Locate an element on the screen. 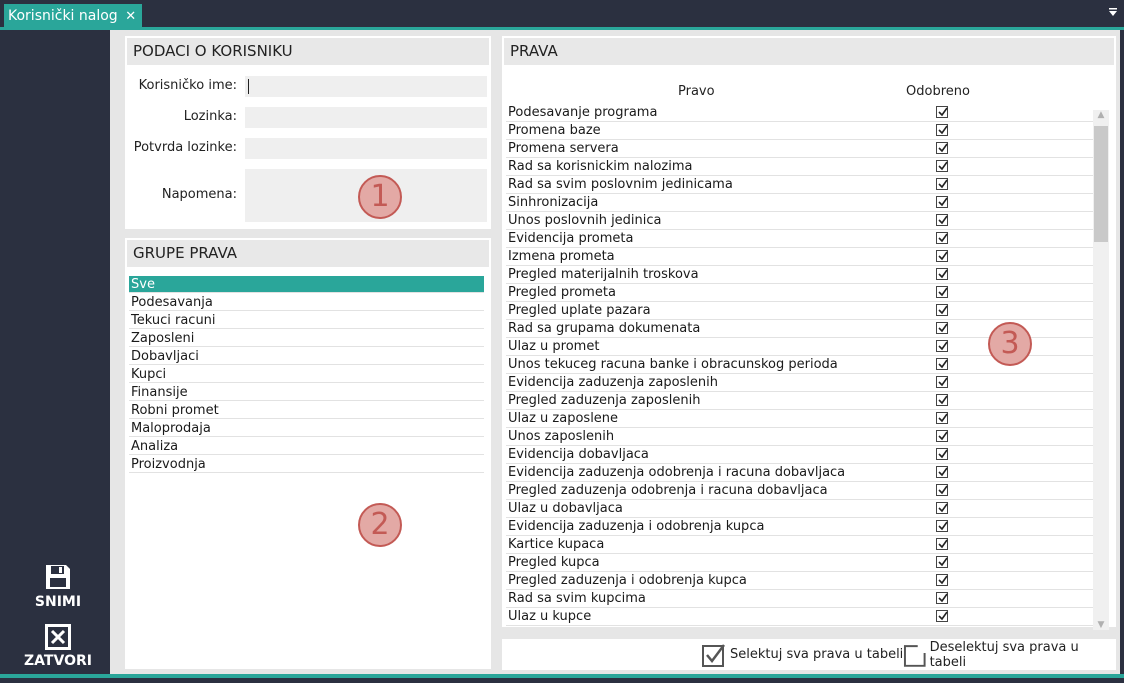 Image resolution: width=1124 pixels, height=683 pixels. close-icon: ✕ is located at coordinates (131, 16).